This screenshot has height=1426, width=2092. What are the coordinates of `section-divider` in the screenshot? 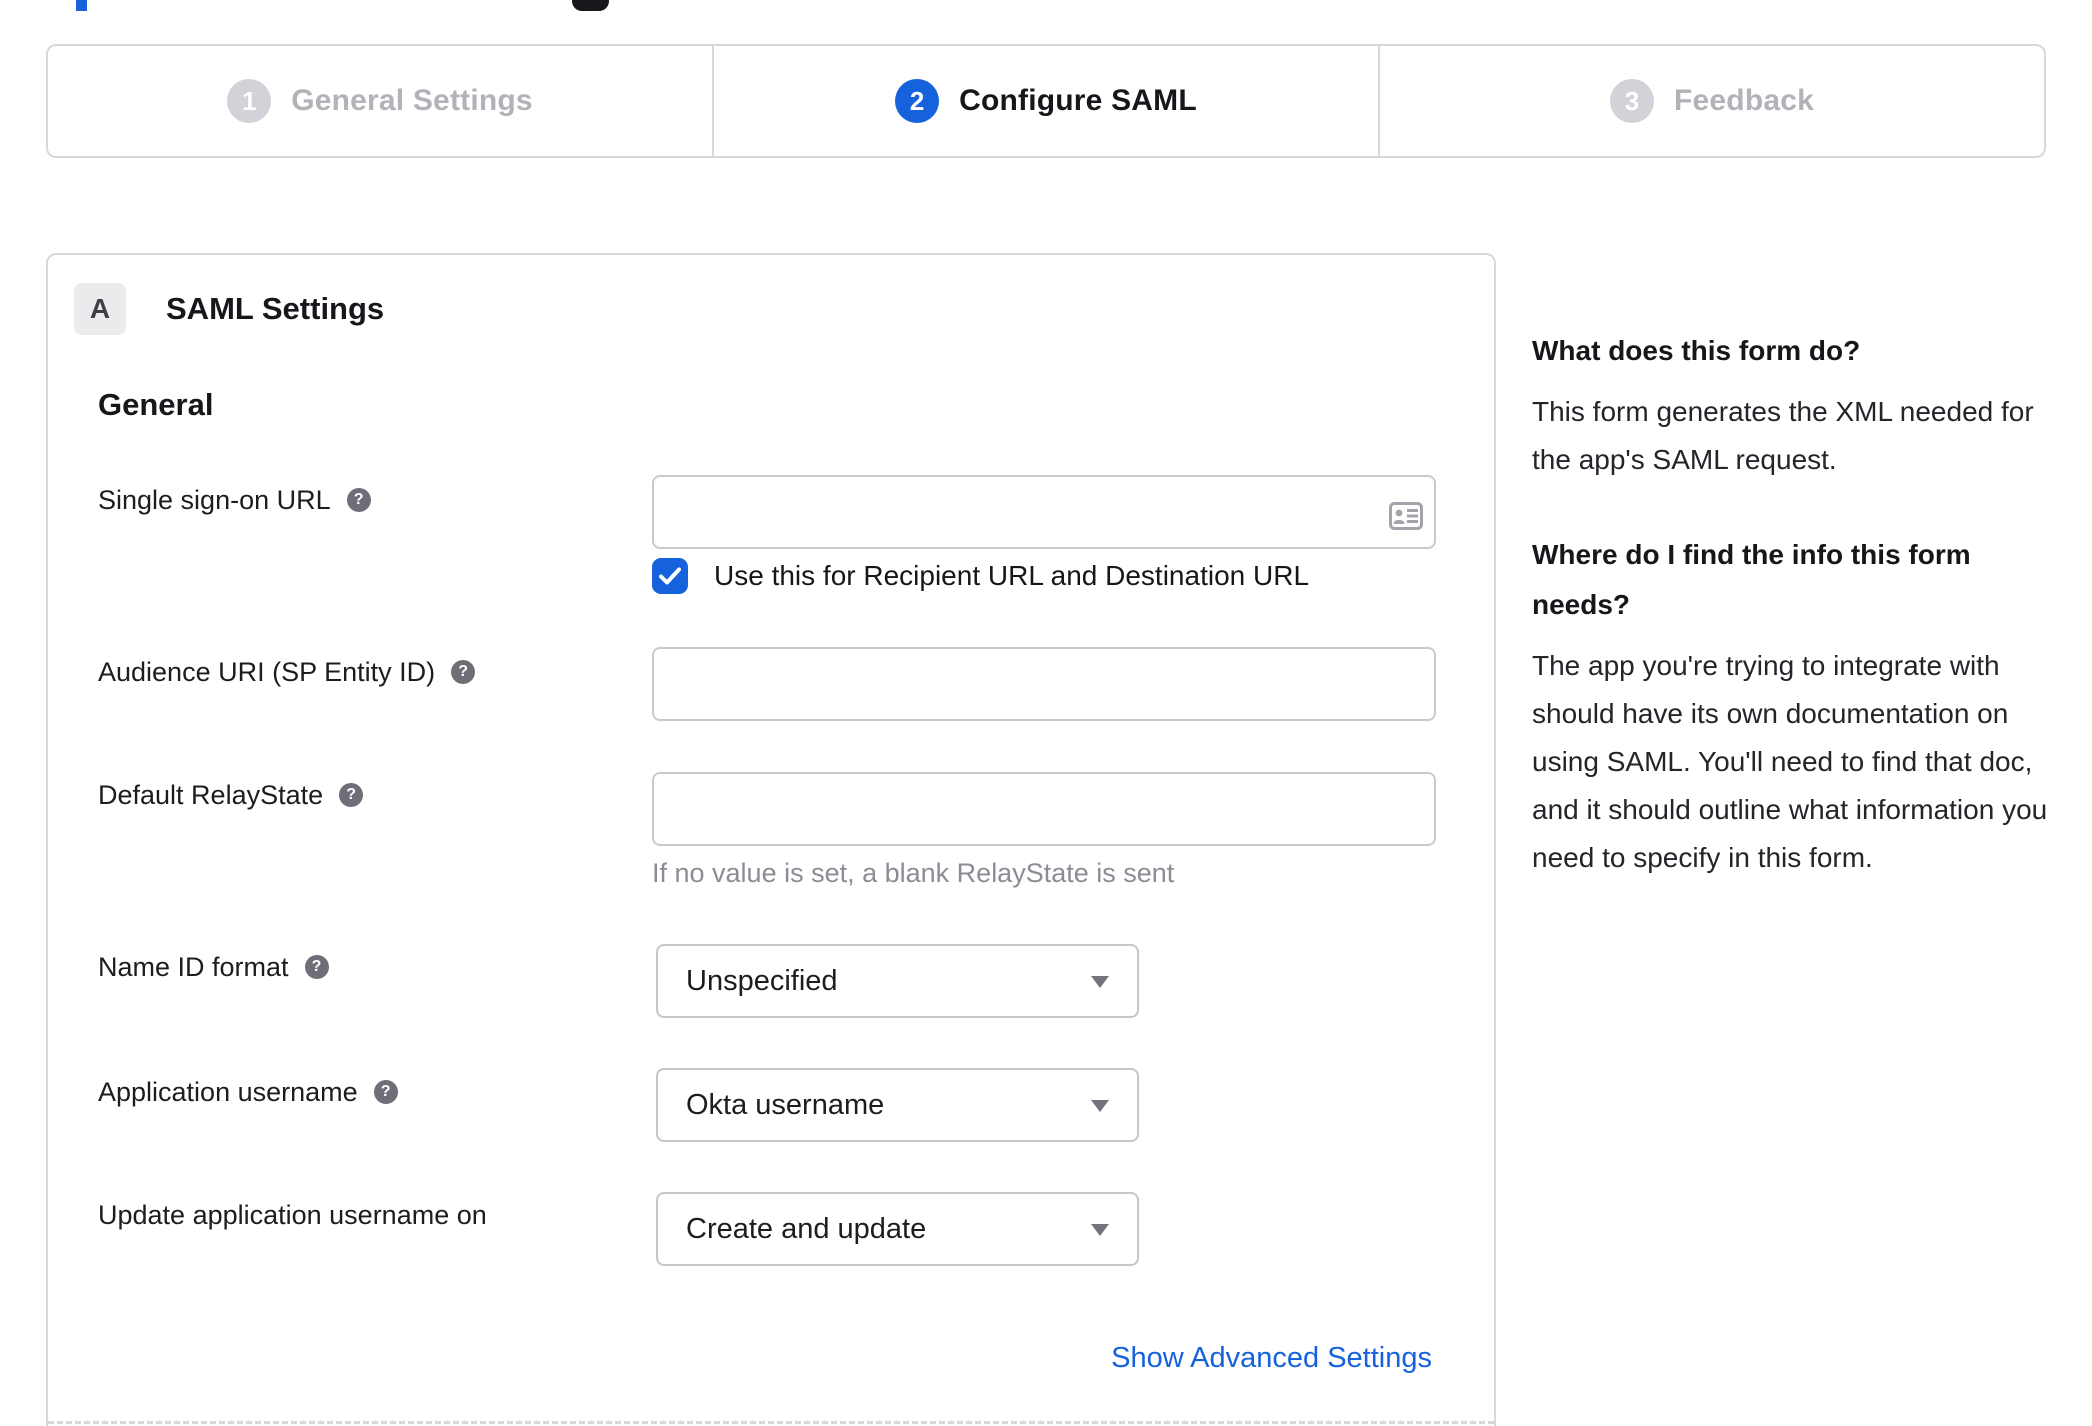 It's located at (771, 1422).